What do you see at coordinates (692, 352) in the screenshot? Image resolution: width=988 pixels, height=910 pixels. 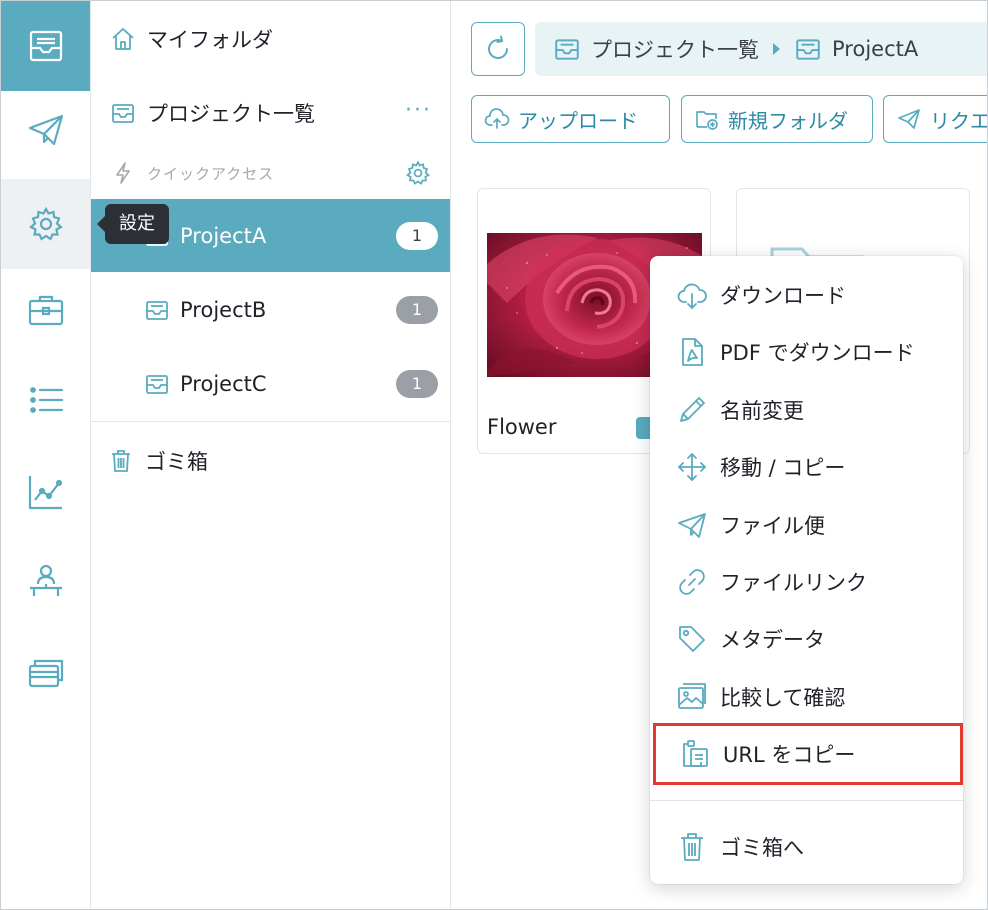 I see `pdf-file-icon` at bounding box center [692, 352].